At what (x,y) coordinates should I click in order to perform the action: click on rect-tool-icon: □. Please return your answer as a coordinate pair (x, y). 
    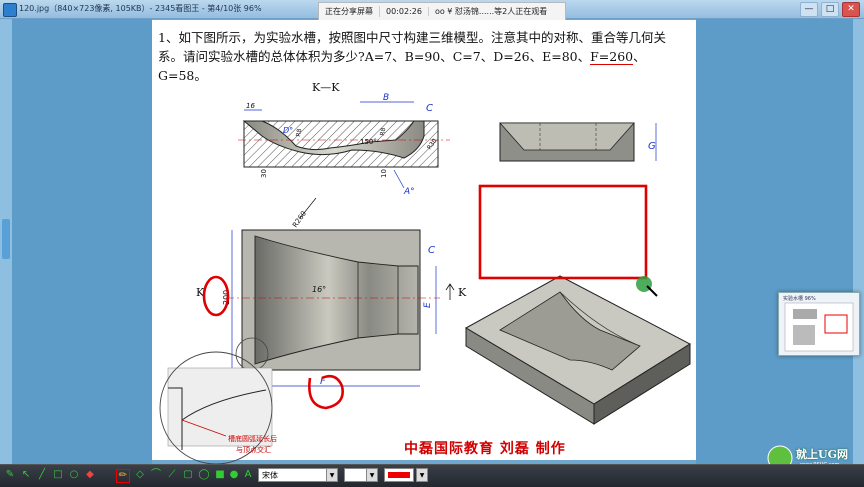
    Looking at the image, I should click on (58, 475).